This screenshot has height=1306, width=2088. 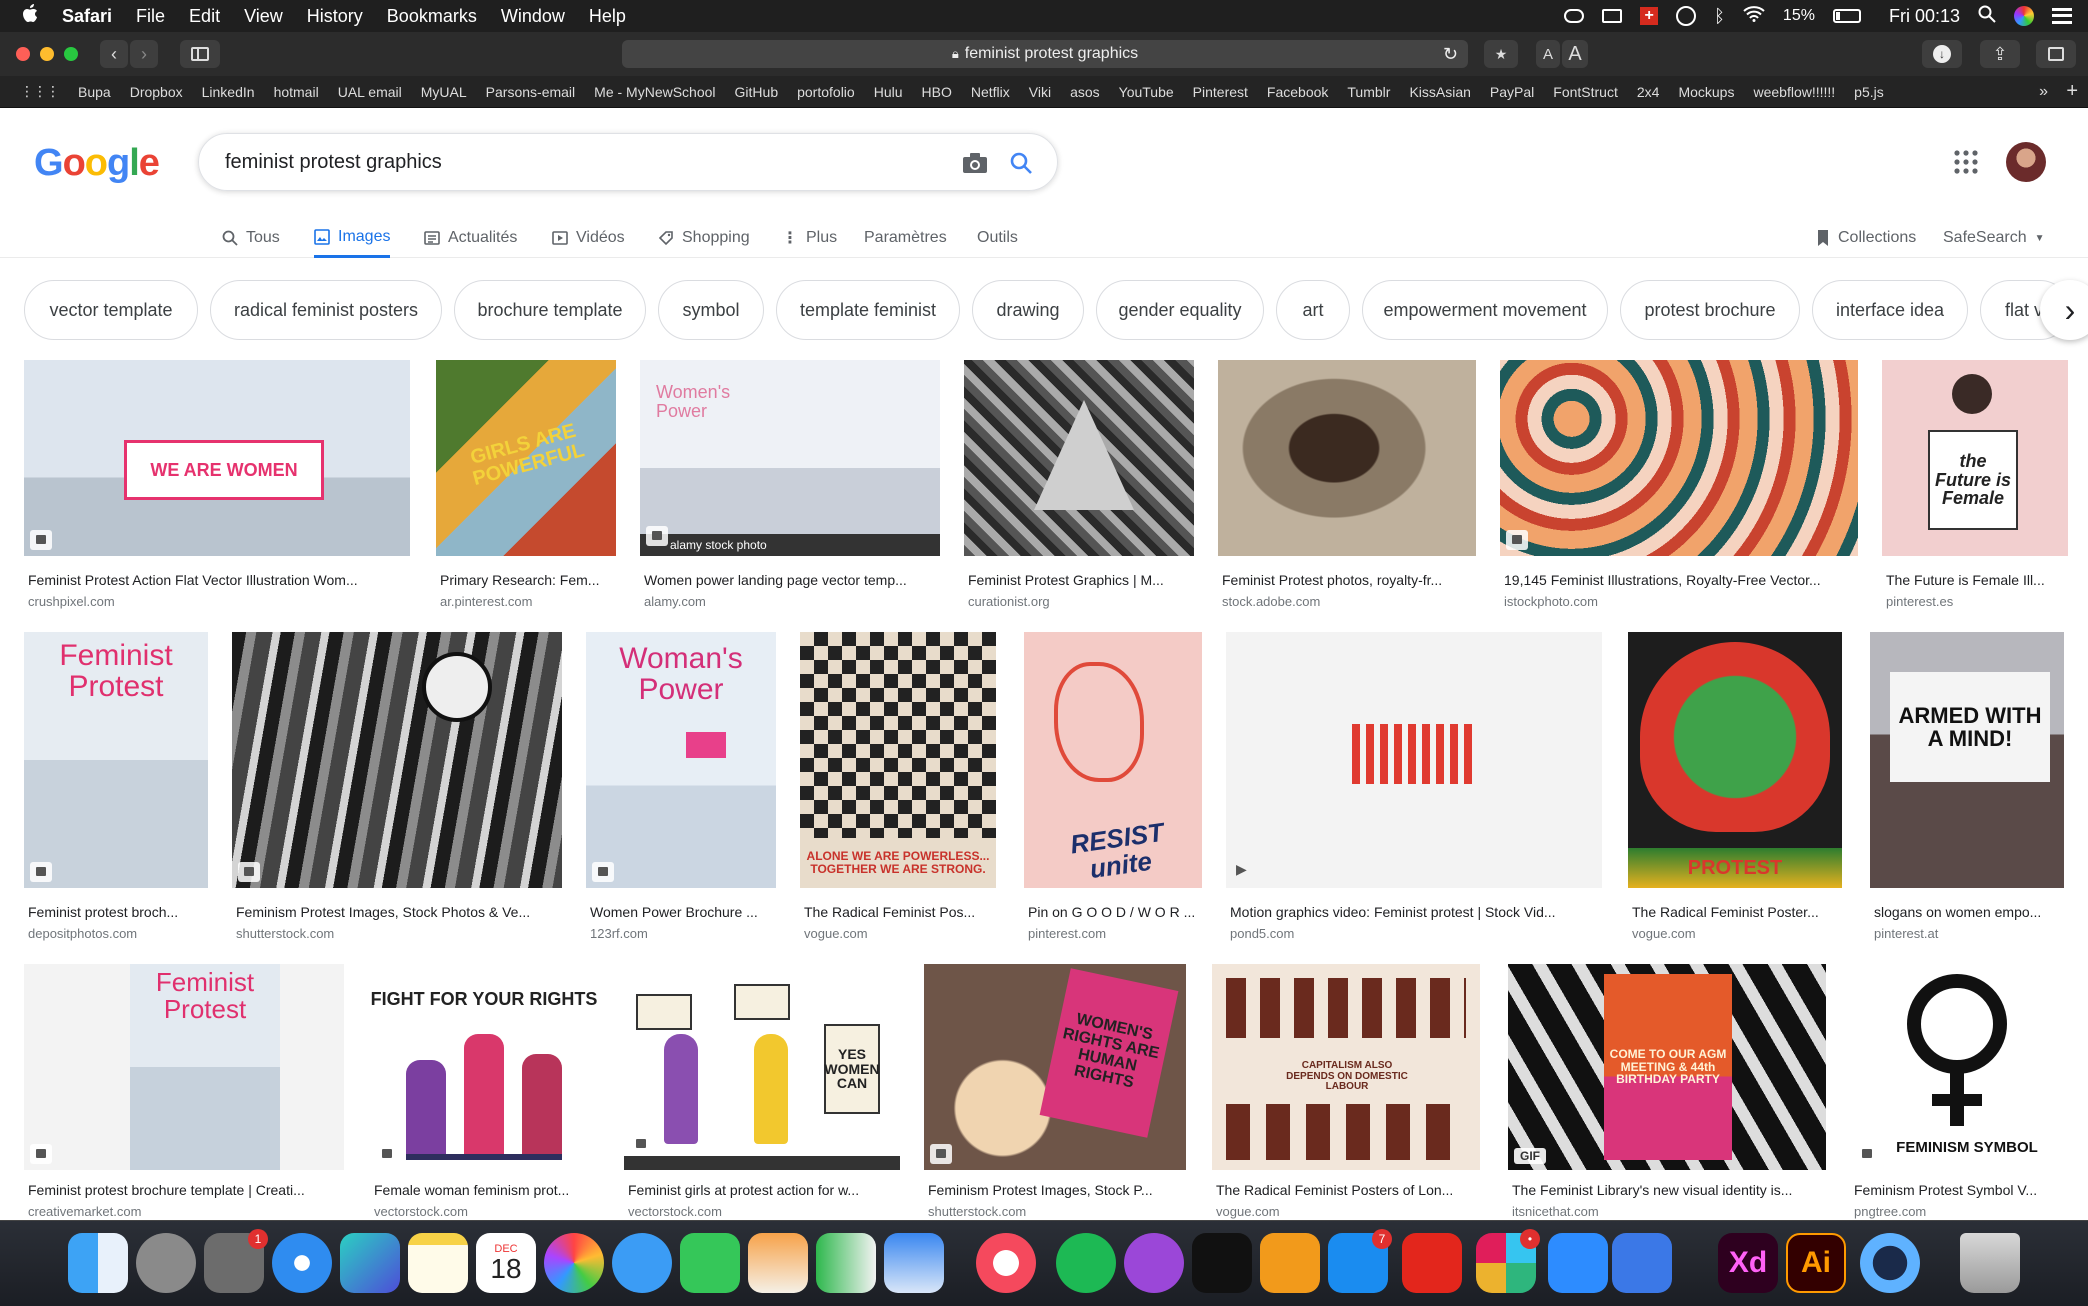 I want to click on favorite-netflix: Netflix, so click(x=990, y=92).